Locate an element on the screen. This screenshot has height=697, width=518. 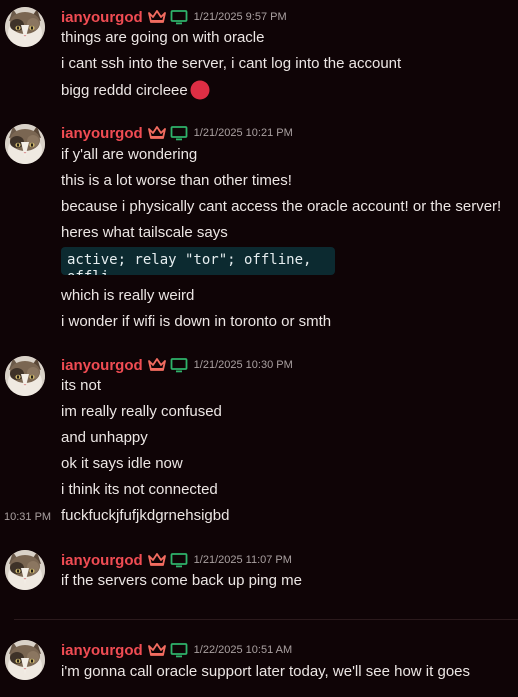
message-text: which is really weird is located at coordinates (128, 295).